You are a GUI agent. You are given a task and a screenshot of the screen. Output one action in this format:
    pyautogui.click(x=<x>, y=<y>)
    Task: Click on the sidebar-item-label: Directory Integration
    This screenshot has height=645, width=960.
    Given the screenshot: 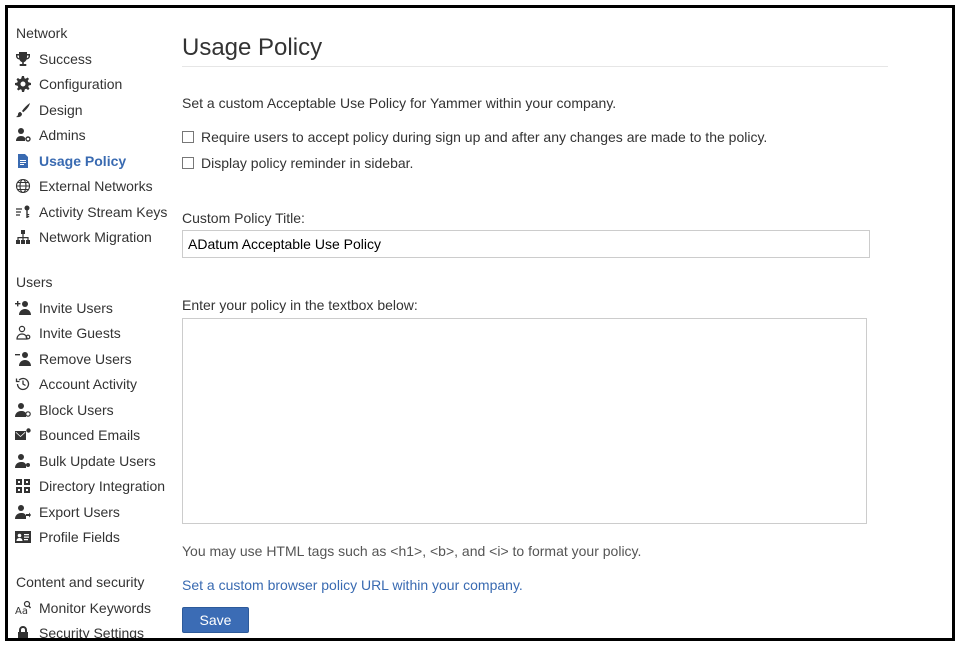 What is the action you would take?
    pyautogui.click(x=102, y=486)
    